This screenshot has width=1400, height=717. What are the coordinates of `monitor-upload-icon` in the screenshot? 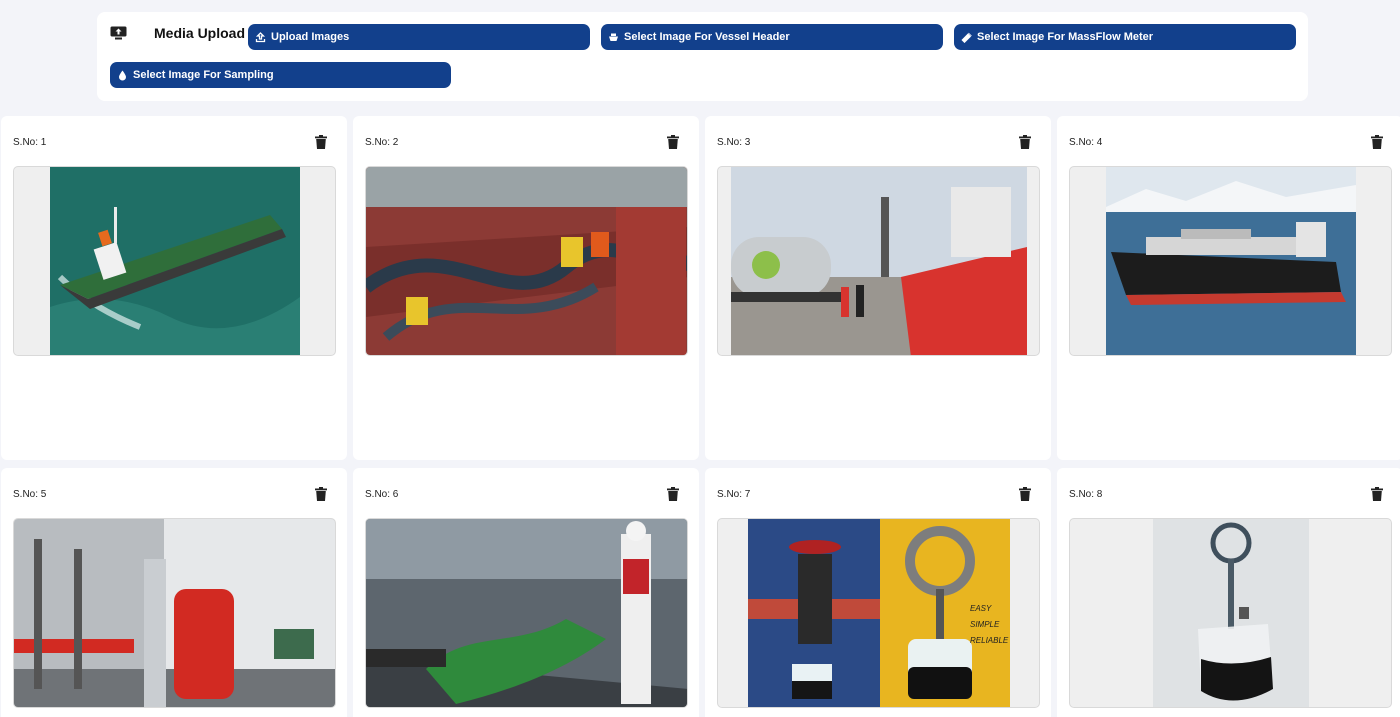 It's located at (118, 33).